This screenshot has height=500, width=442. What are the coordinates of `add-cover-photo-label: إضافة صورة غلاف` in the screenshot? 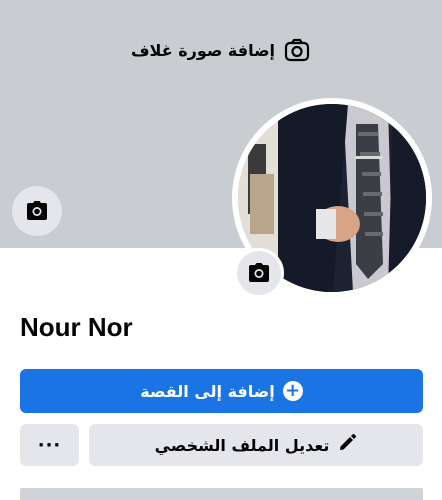 It's located at (203, 50).